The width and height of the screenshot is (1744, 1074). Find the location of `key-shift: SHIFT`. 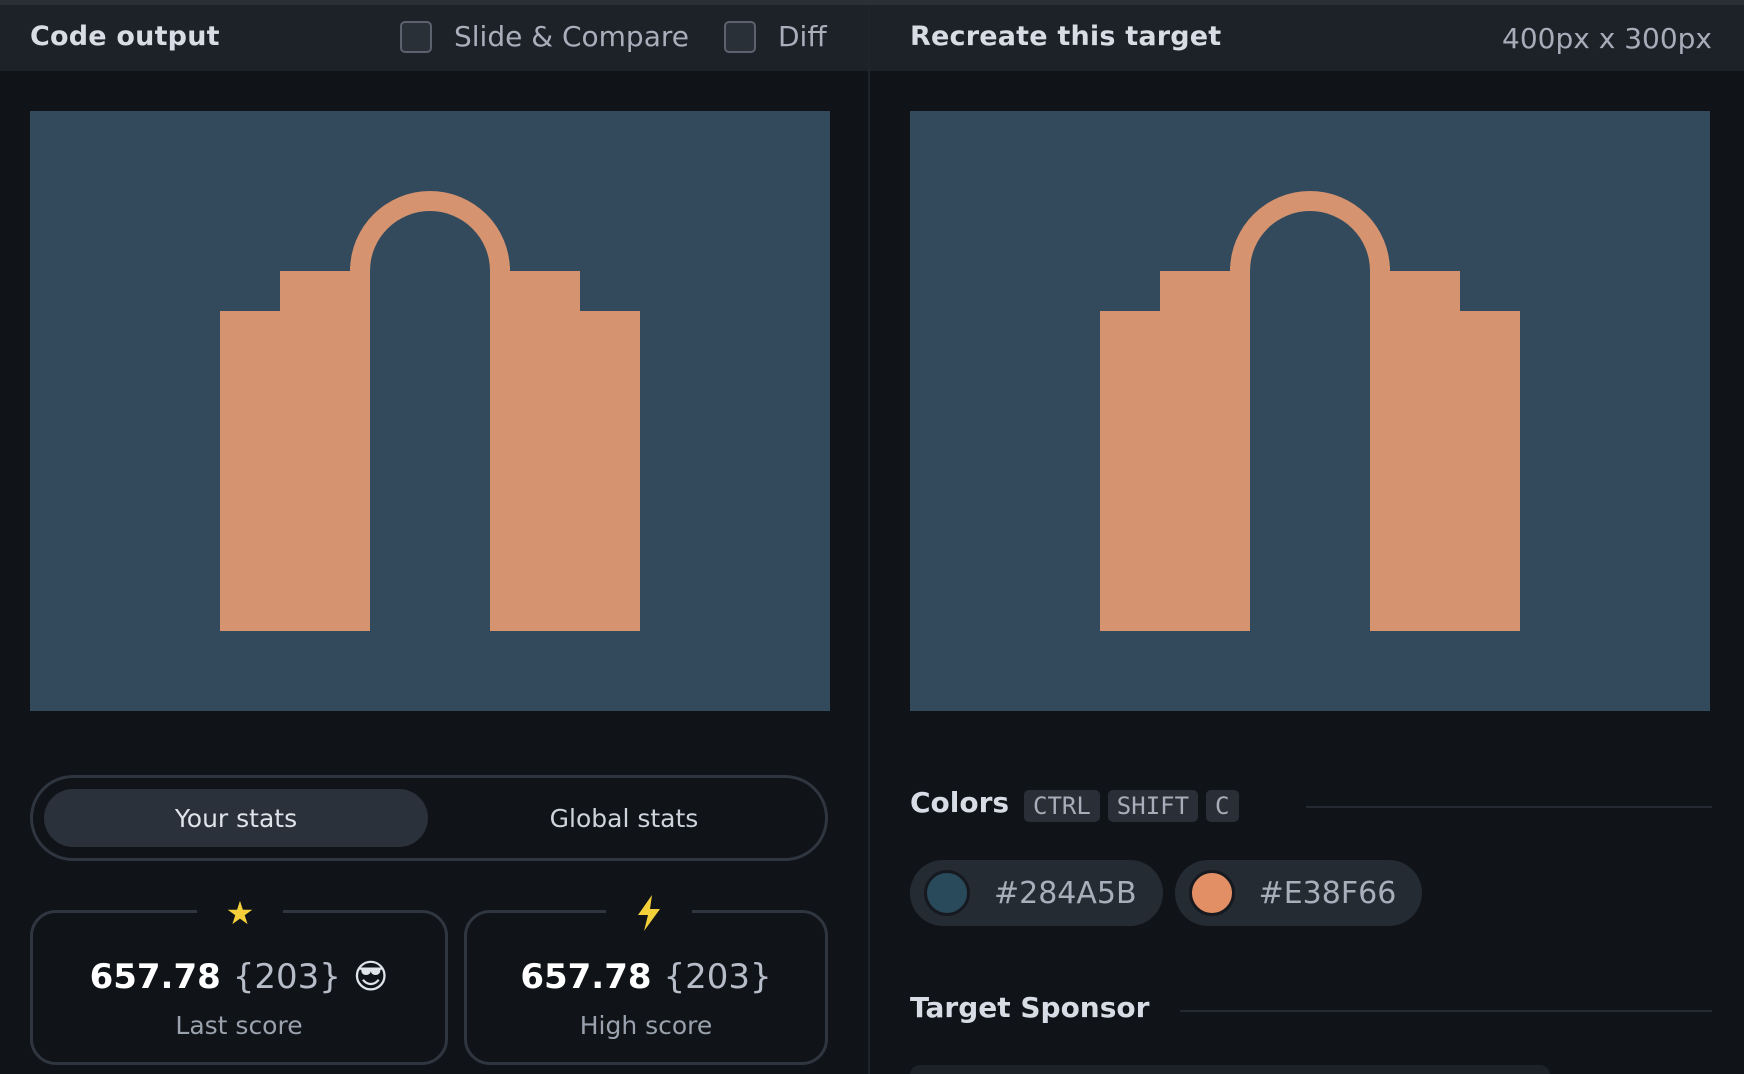

key-shift: SHIFT is located at coordinates (1153, 806).